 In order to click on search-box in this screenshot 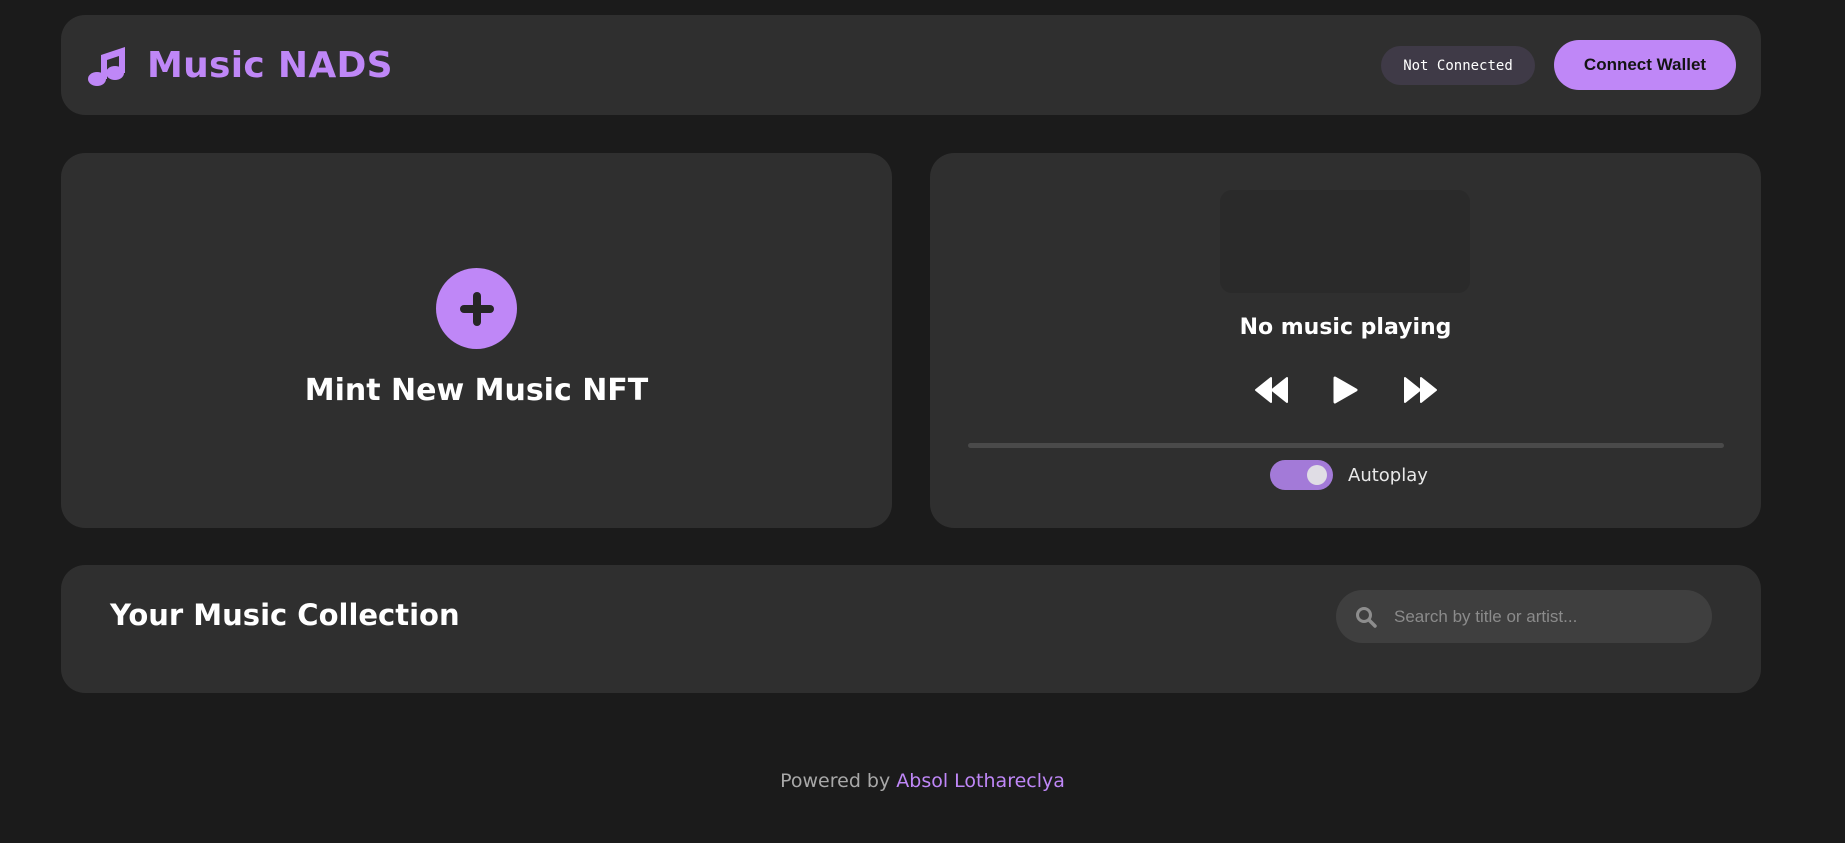, I will do `click(1524, 616)`.